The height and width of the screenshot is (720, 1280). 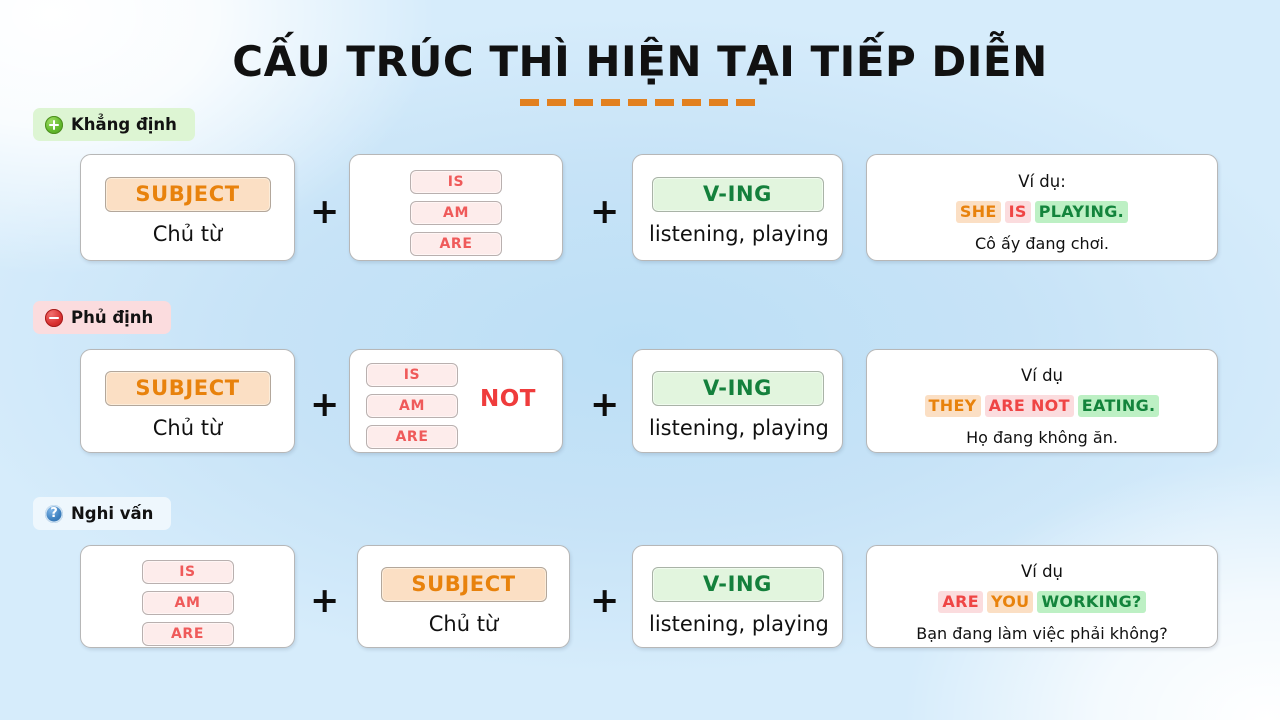 I want to click on plus-circle-icon, so click(x=54, y=124).